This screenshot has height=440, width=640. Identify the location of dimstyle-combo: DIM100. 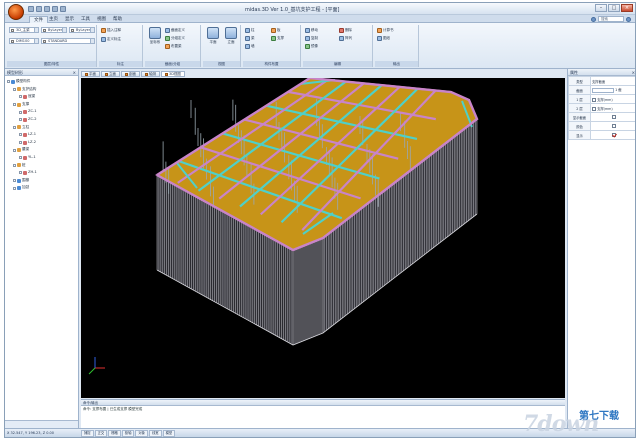
(24, 41).